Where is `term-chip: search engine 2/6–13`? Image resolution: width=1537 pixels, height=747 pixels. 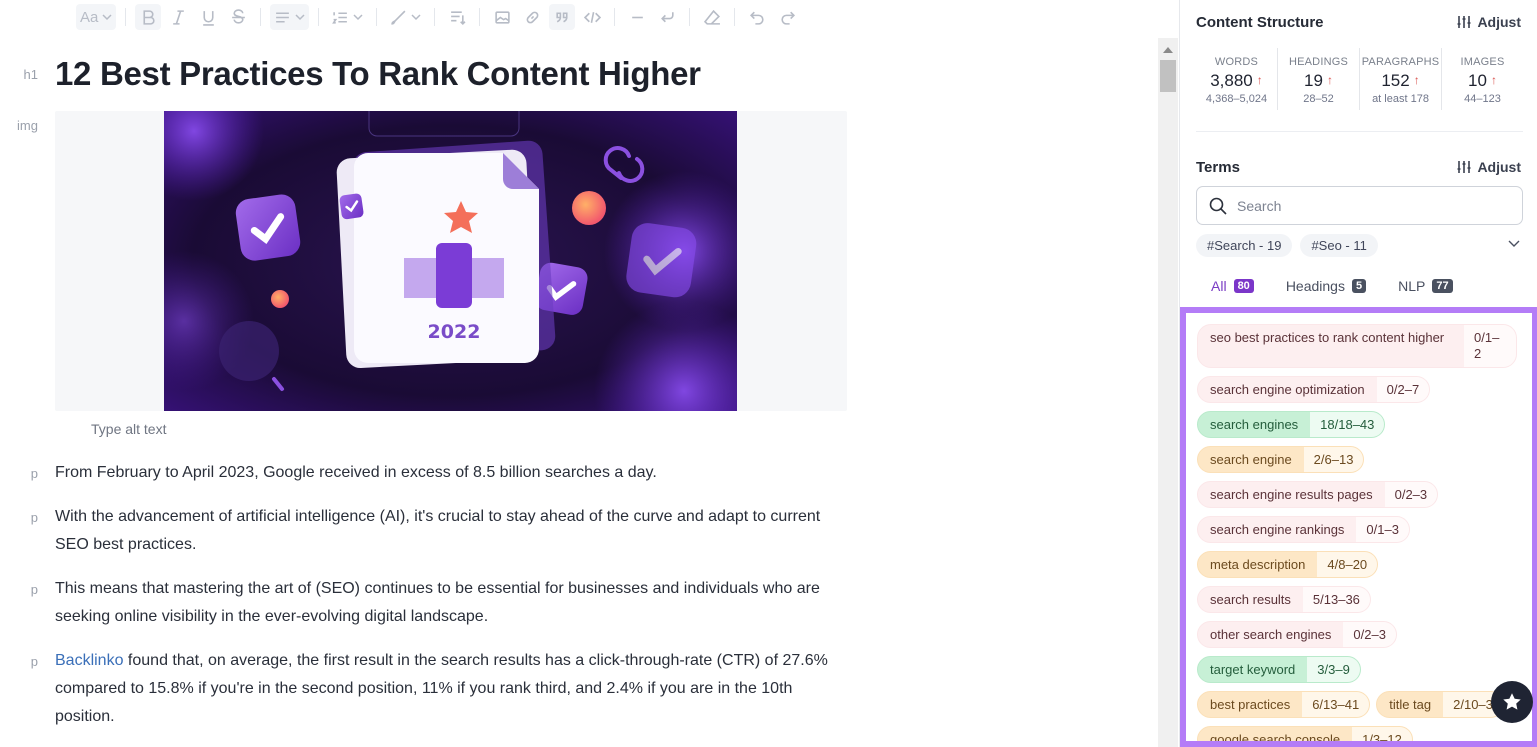 term-chip: search engine 2/6–13 is located at coordinates (1281, 459).